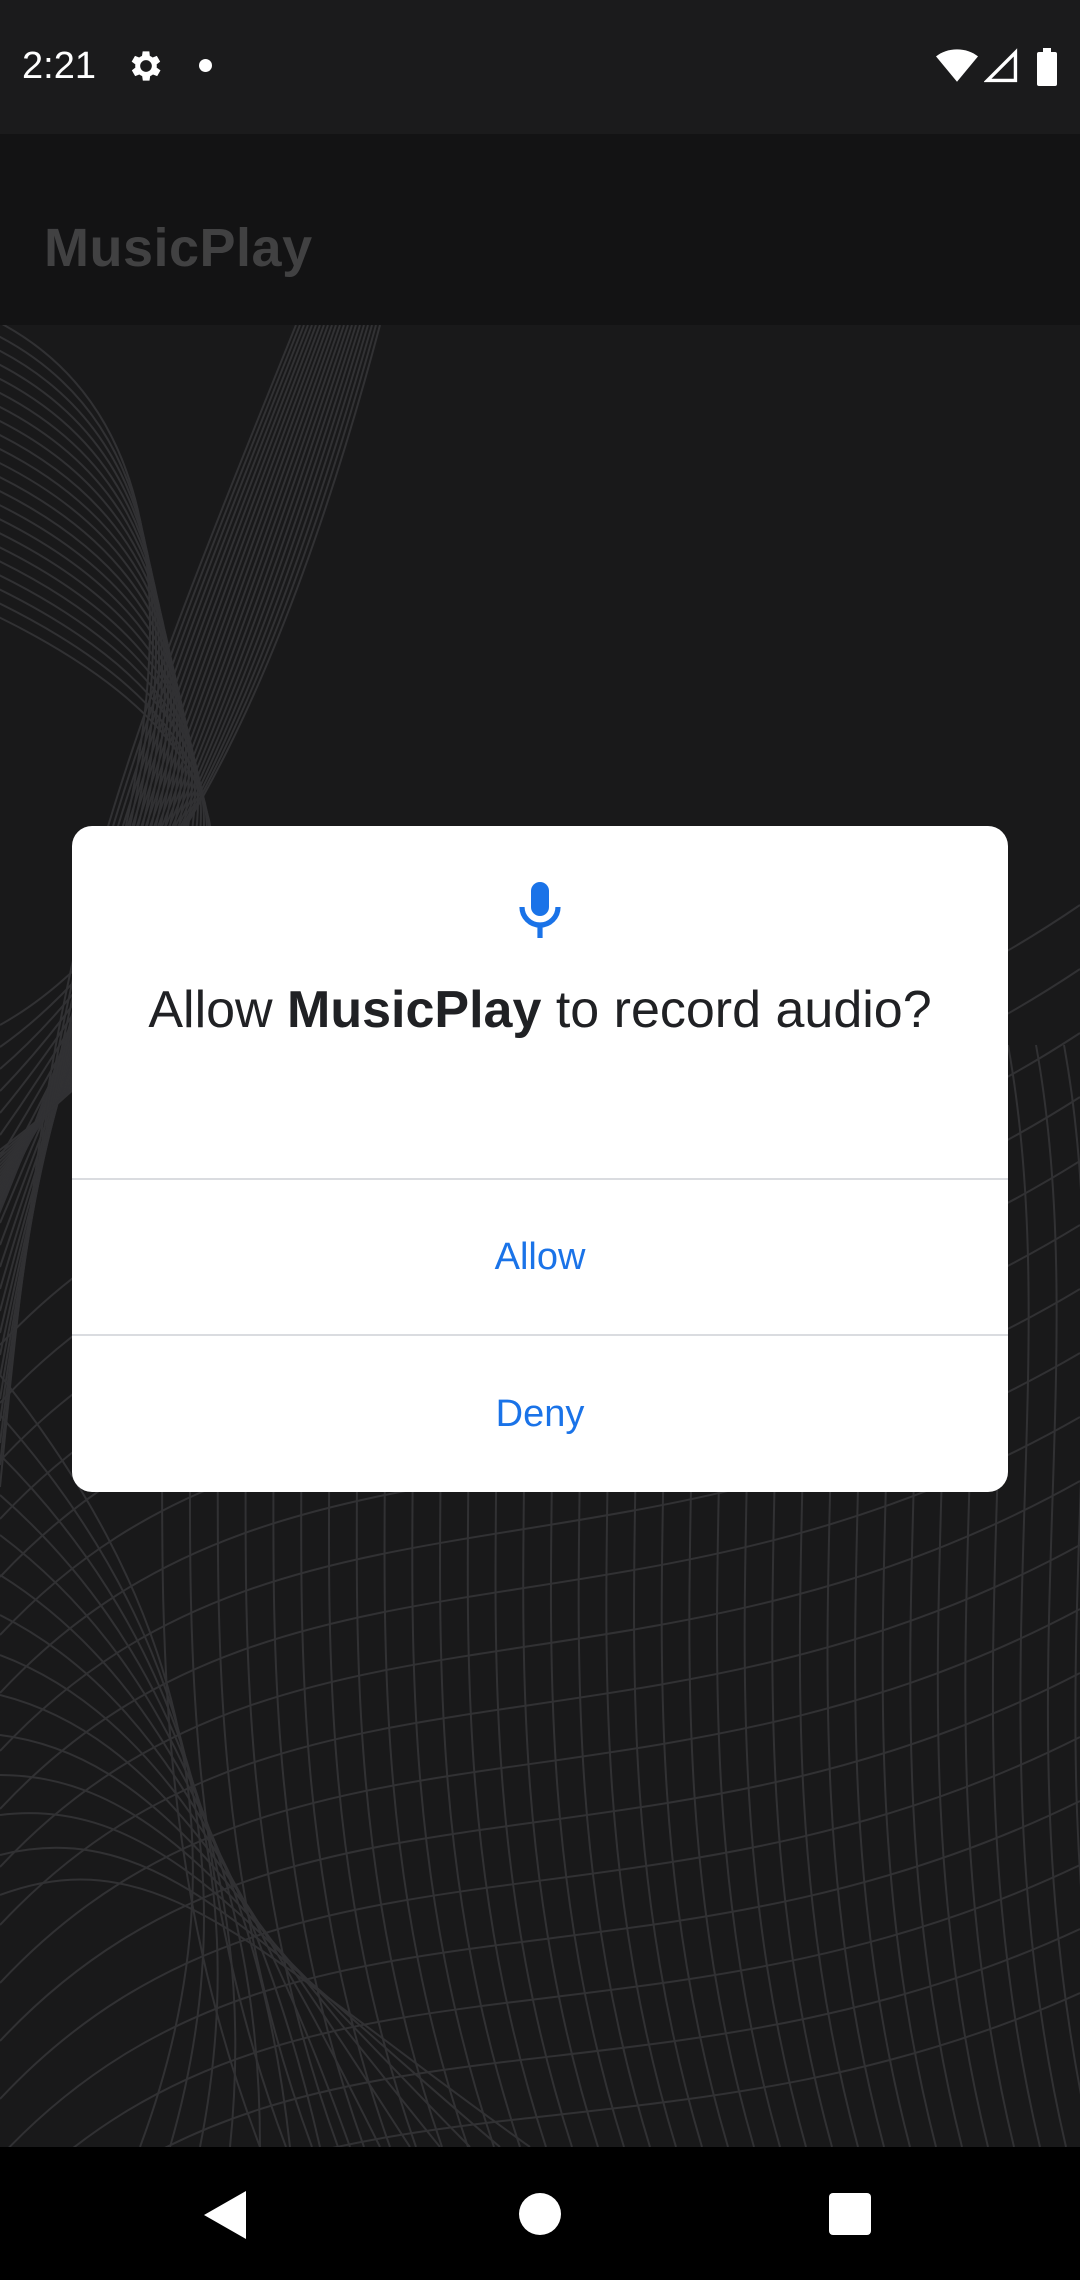 The width and height of the screenshot is (1080, 2280). Describe the element at coordinates (414, 1010) in the screenshot. I see `dialog-app-name: MusicPlay` at that location.